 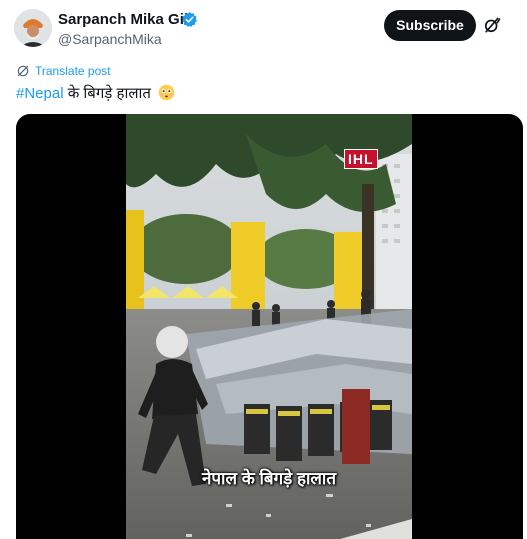 What do you see at coordinates (107, 93) in the screenshot?
I see `post-text-body: के बिगड़े हालात` at bounding box center [107, 93].